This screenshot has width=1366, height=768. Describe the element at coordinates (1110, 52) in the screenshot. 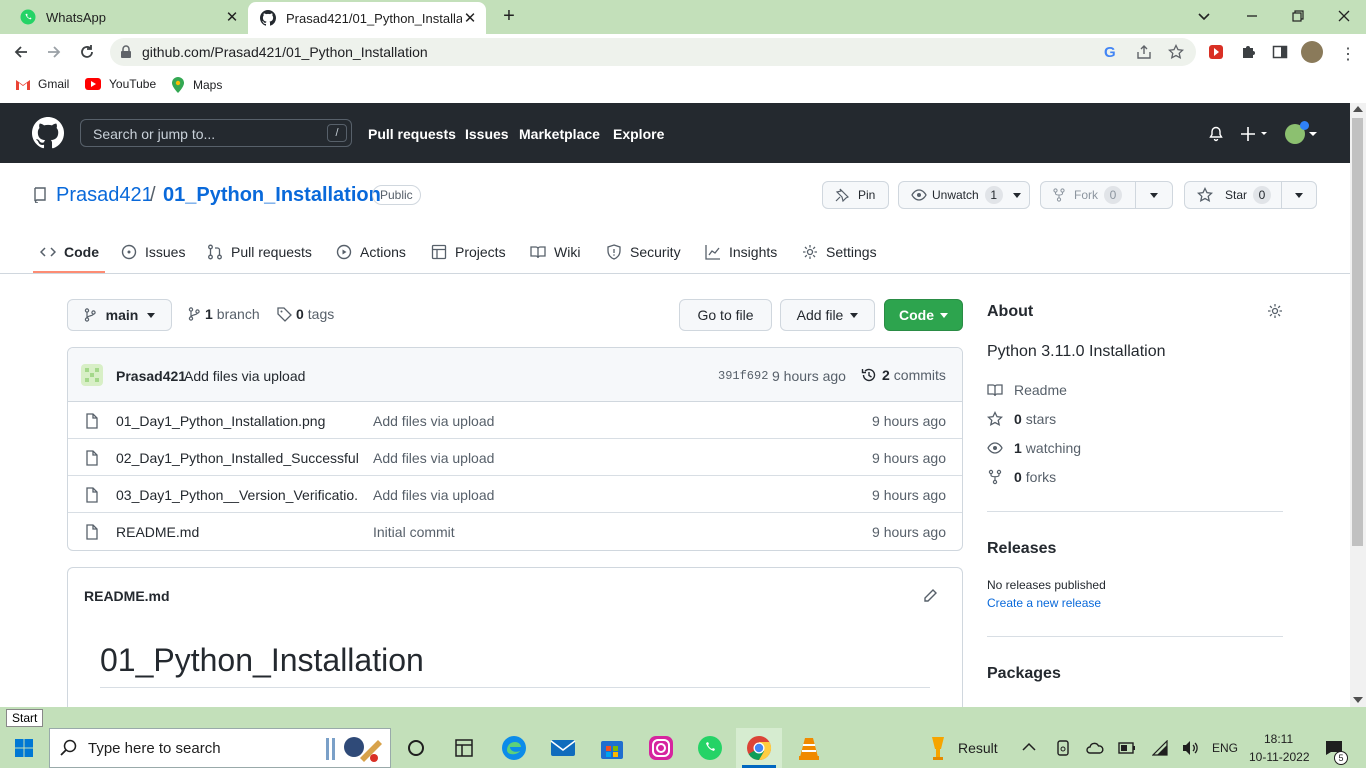

I see `google-icon: G` at that location.